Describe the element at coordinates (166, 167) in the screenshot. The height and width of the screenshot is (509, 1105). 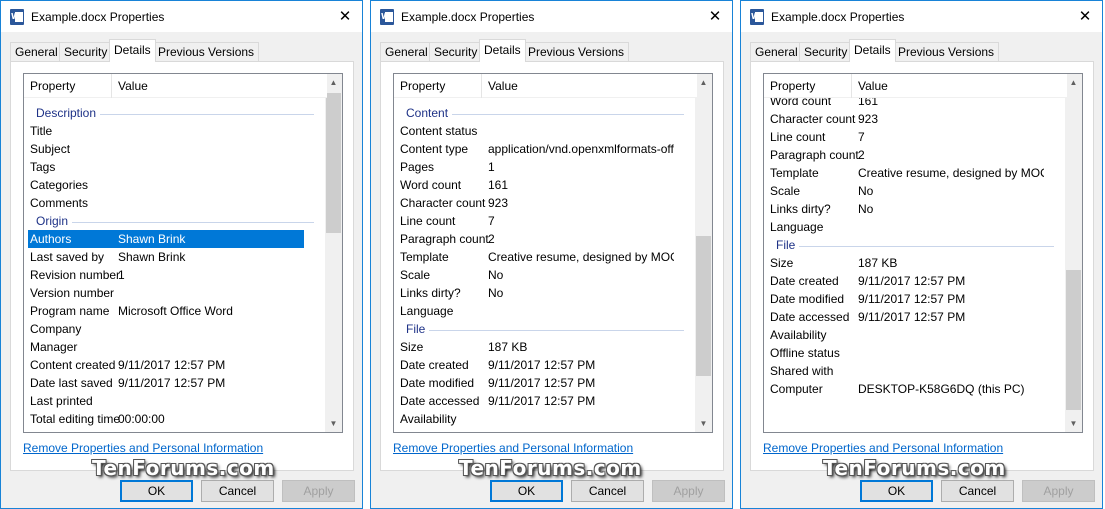
I see `property-row: Tags` at that location.